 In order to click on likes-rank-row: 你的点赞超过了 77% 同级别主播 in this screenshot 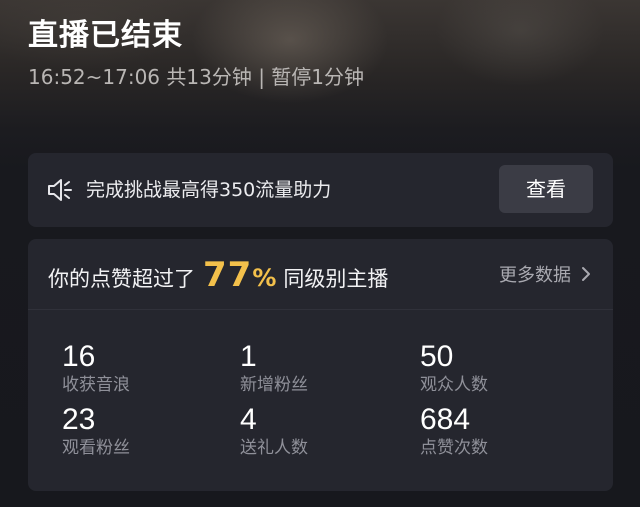, I will do `click(218, 275)`.